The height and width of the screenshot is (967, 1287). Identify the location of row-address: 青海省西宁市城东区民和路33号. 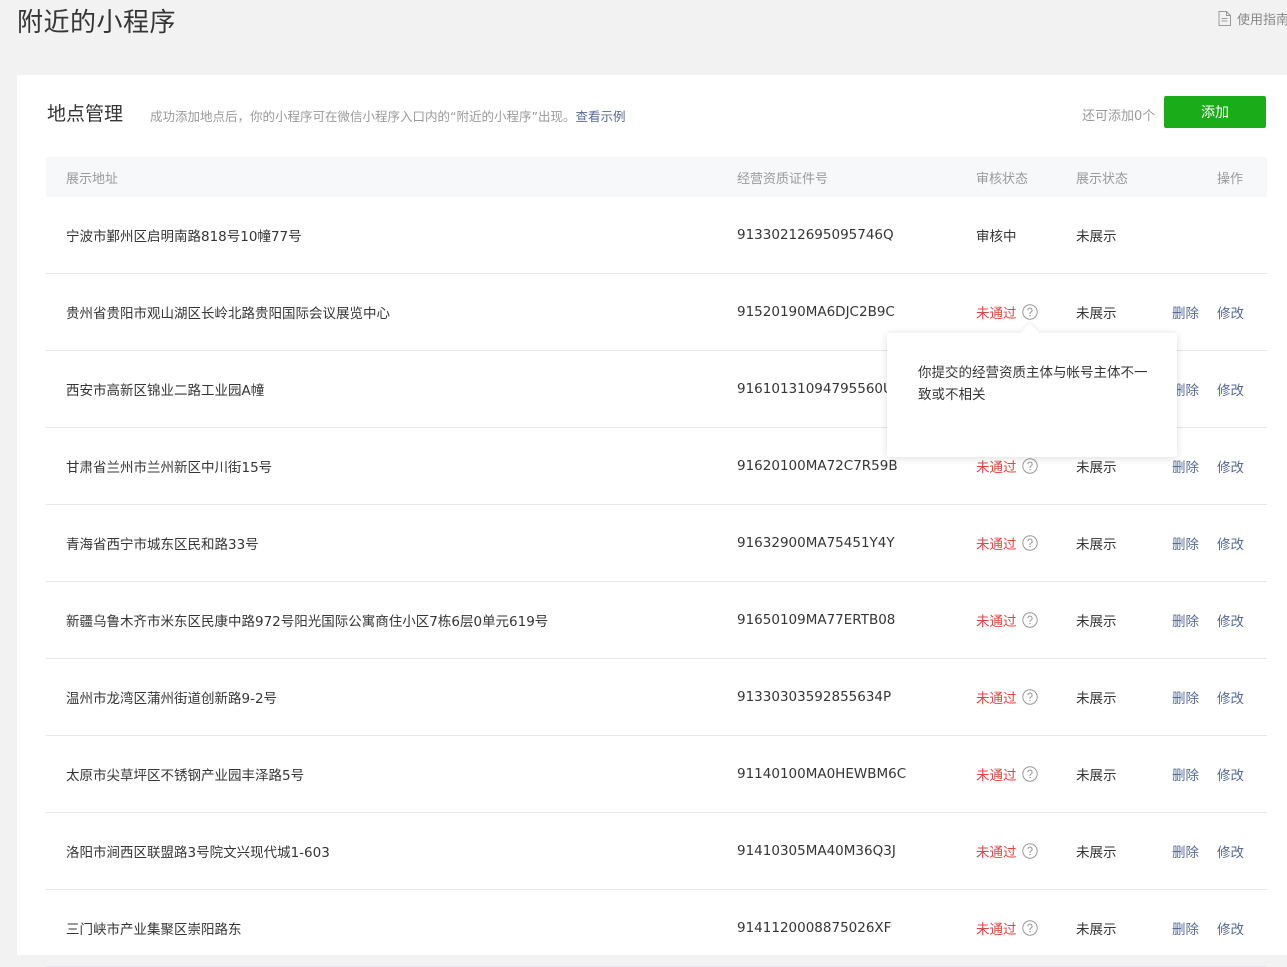
(162, 545).